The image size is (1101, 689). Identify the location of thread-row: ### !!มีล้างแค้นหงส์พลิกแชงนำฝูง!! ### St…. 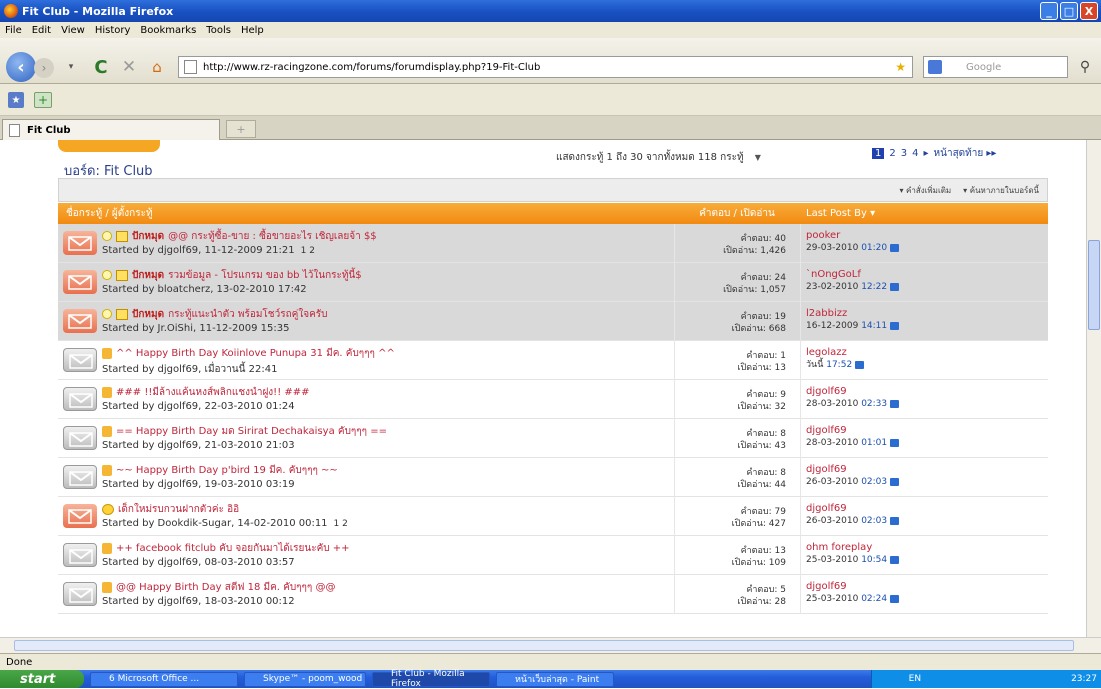
(553, 399).